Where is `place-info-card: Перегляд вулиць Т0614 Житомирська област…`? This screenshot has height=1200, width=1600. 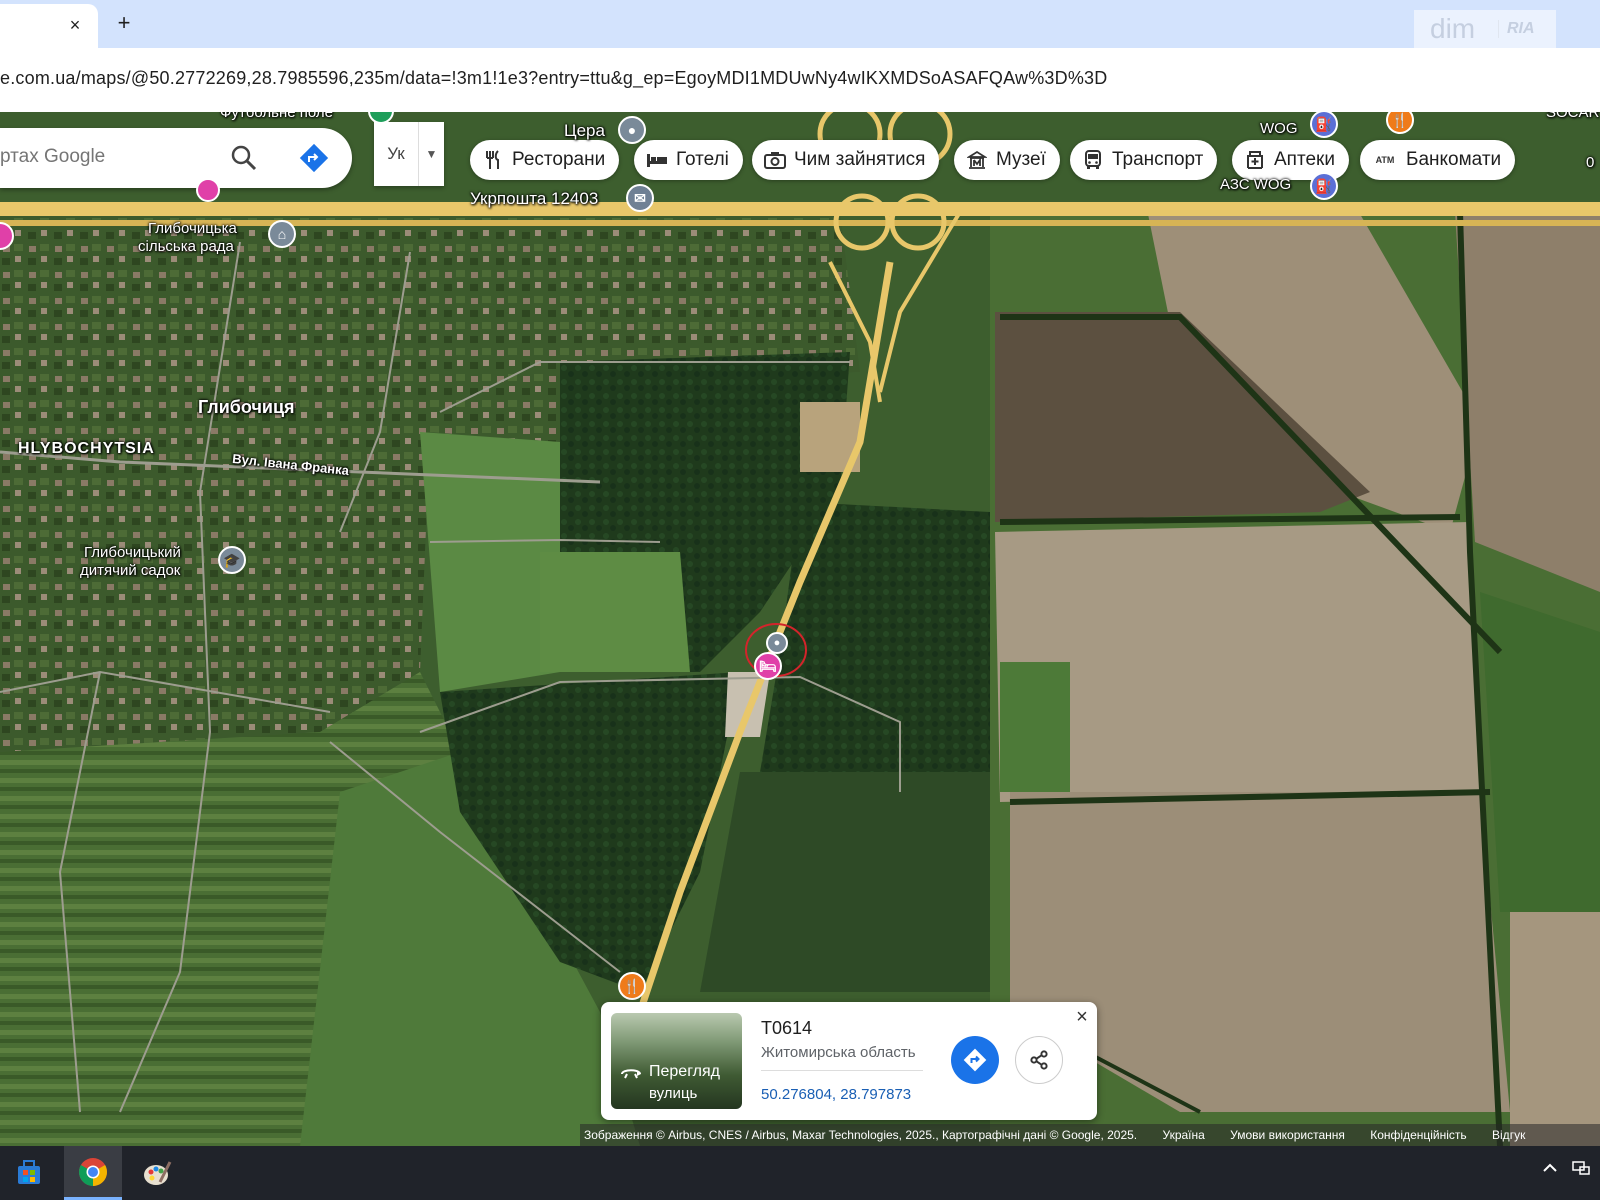 place-info-card: Перегляд вулиць Т0614 Житомирська област… is located at coordinates (849, 1061).